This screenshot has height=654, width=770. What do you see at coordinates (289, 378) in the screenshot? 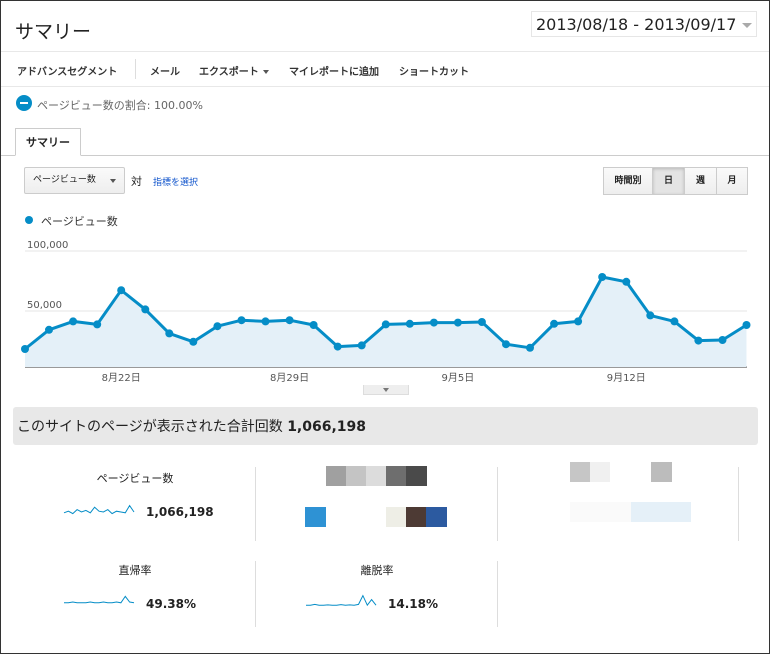
I see `x-tick-label: 8月29日` at bounding box center [289, 378].